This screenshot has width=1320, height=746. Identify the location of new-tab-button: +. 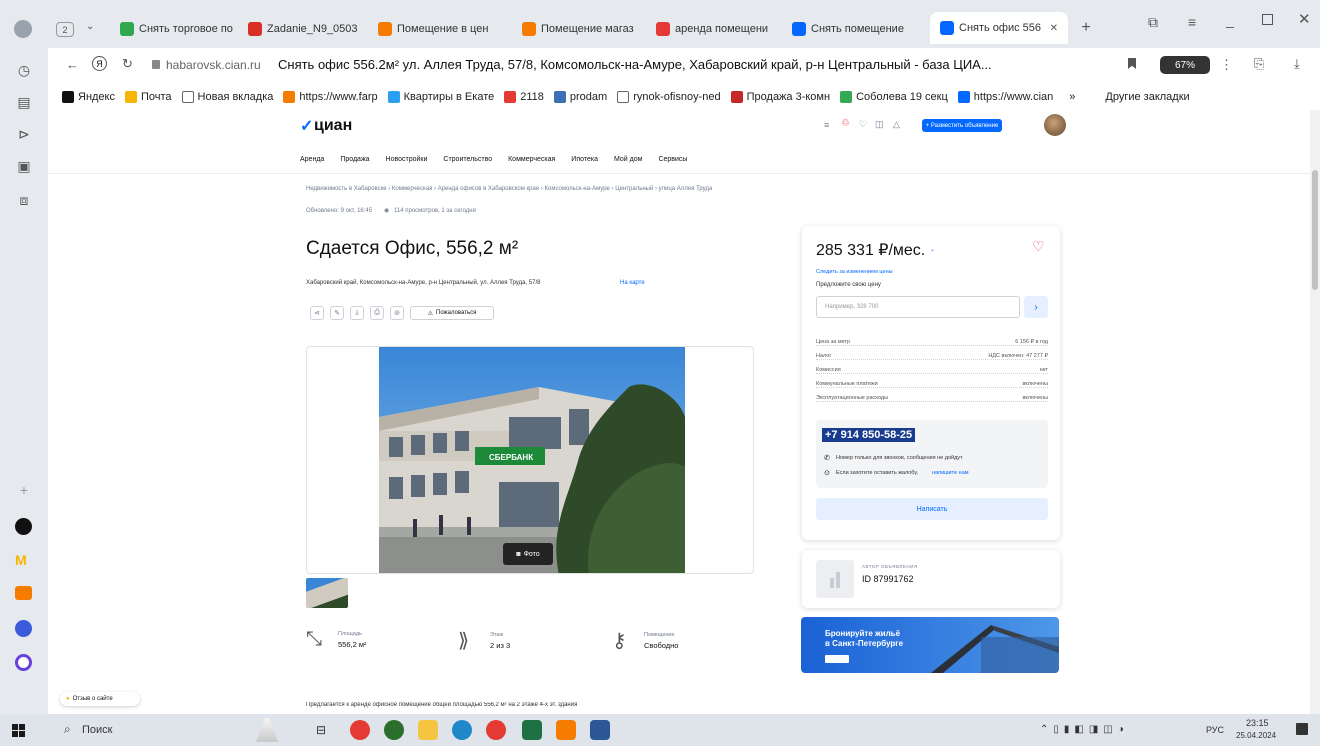
(1086, 28).